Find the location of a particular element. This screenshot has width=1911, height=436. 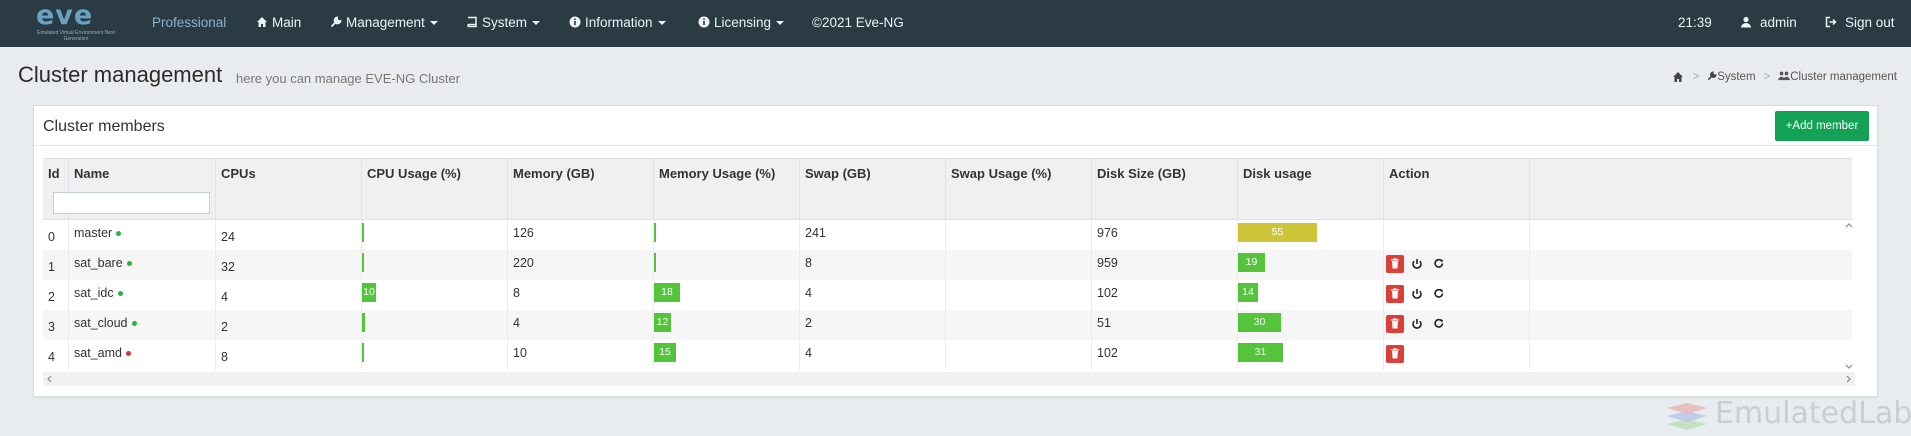

memory-usage-bar: 18 is located at coordinates (667, 292).